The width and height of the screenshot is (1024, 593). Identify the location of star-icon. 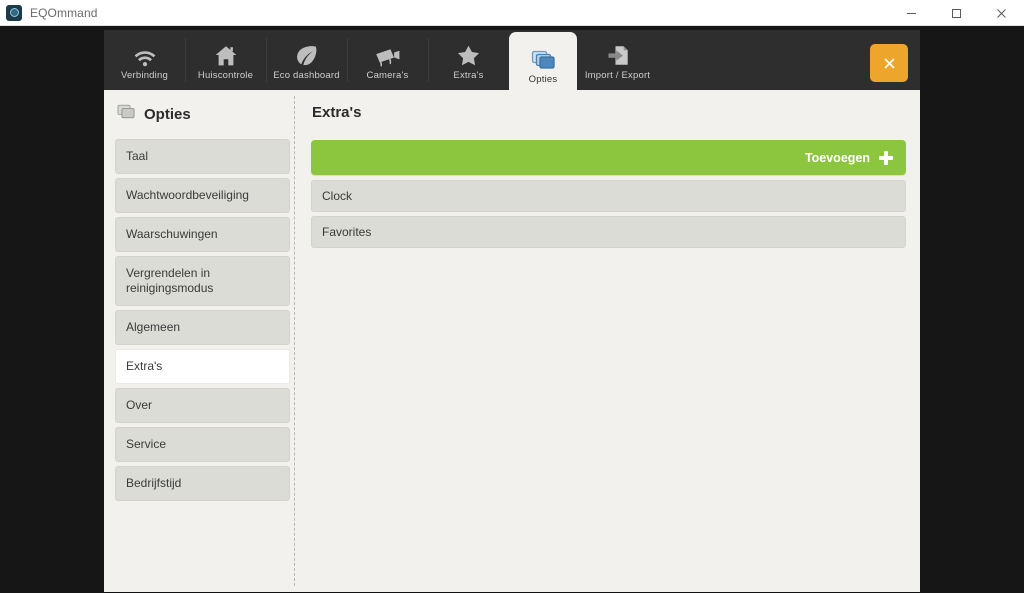
(468, 54).